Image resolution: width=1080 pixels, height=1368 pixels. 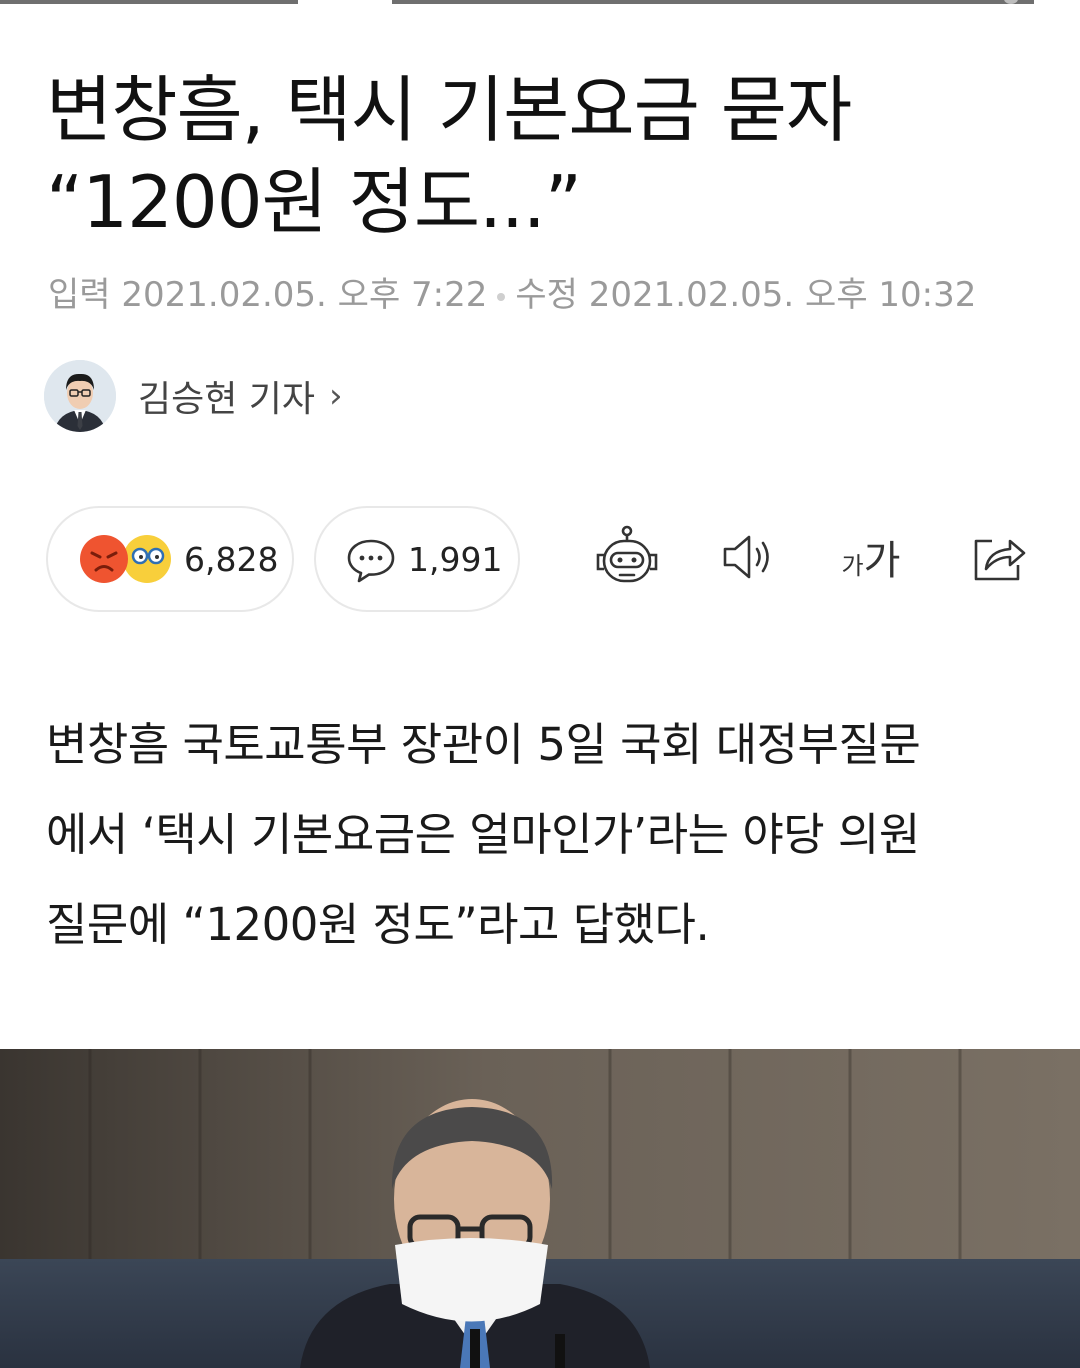 I want to click on font-size-icon: 가가, so click(x=871, y=557).